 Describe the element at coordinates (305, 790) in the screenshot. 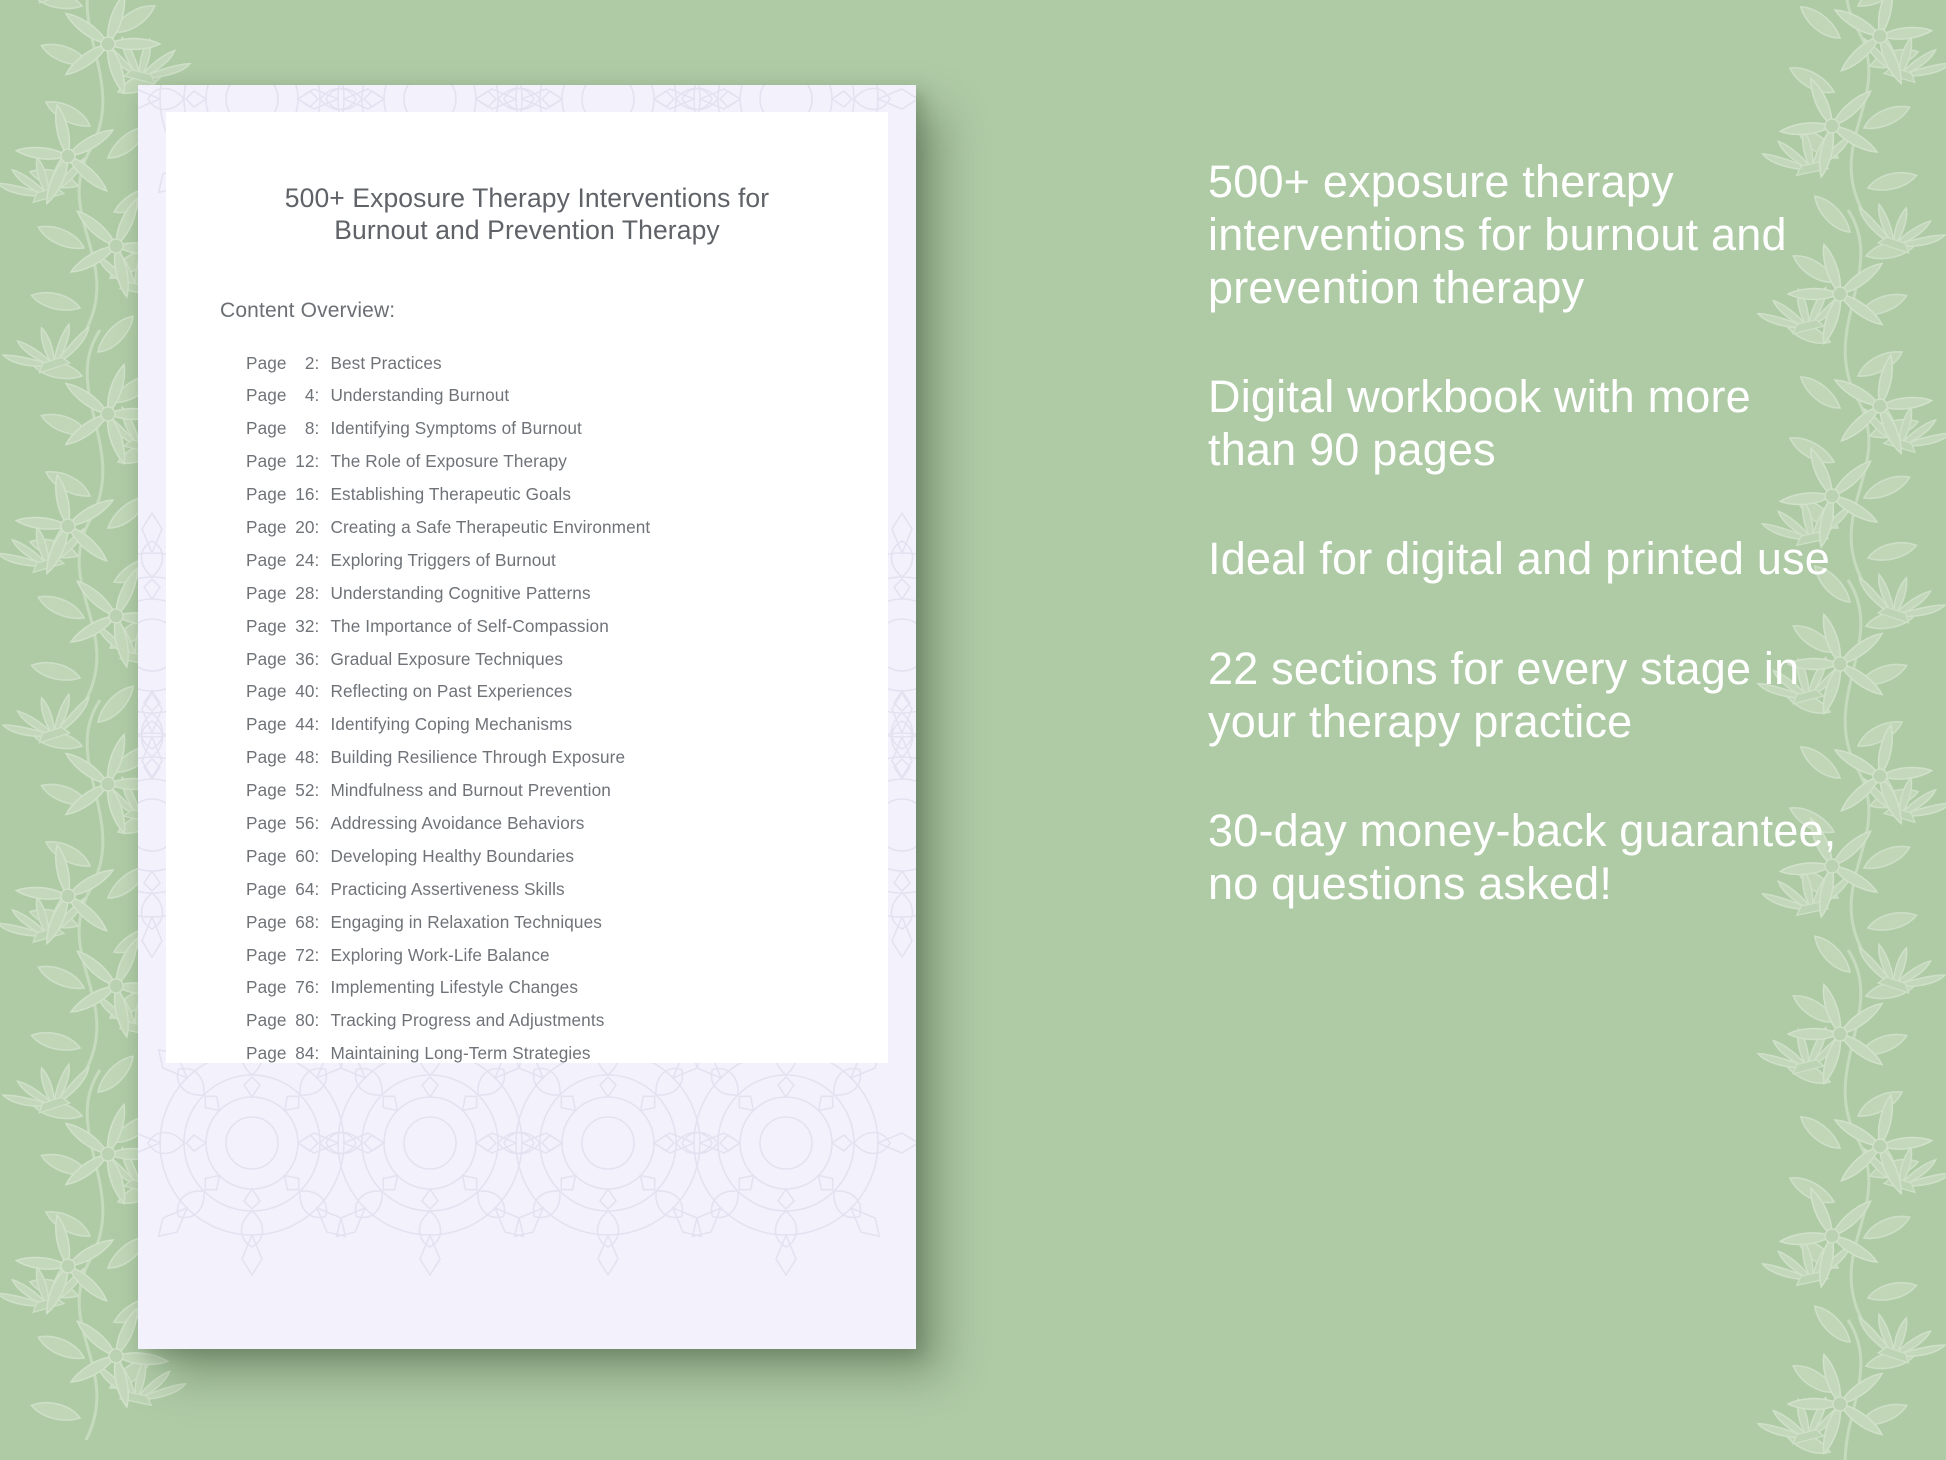

I see `toc-page-number: 52` at that location.